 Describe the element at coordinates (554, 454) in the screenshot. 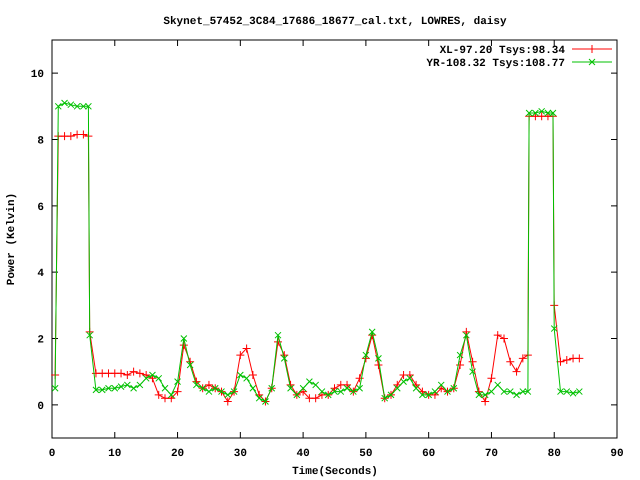

I see `tick-label: 80` at that location.